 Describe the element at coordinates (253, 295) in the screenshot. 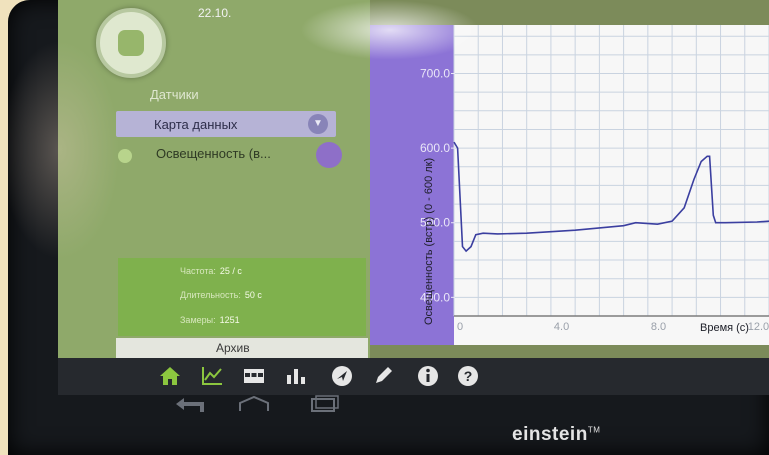

I see `stat-duration-value: 50 с` at that location.